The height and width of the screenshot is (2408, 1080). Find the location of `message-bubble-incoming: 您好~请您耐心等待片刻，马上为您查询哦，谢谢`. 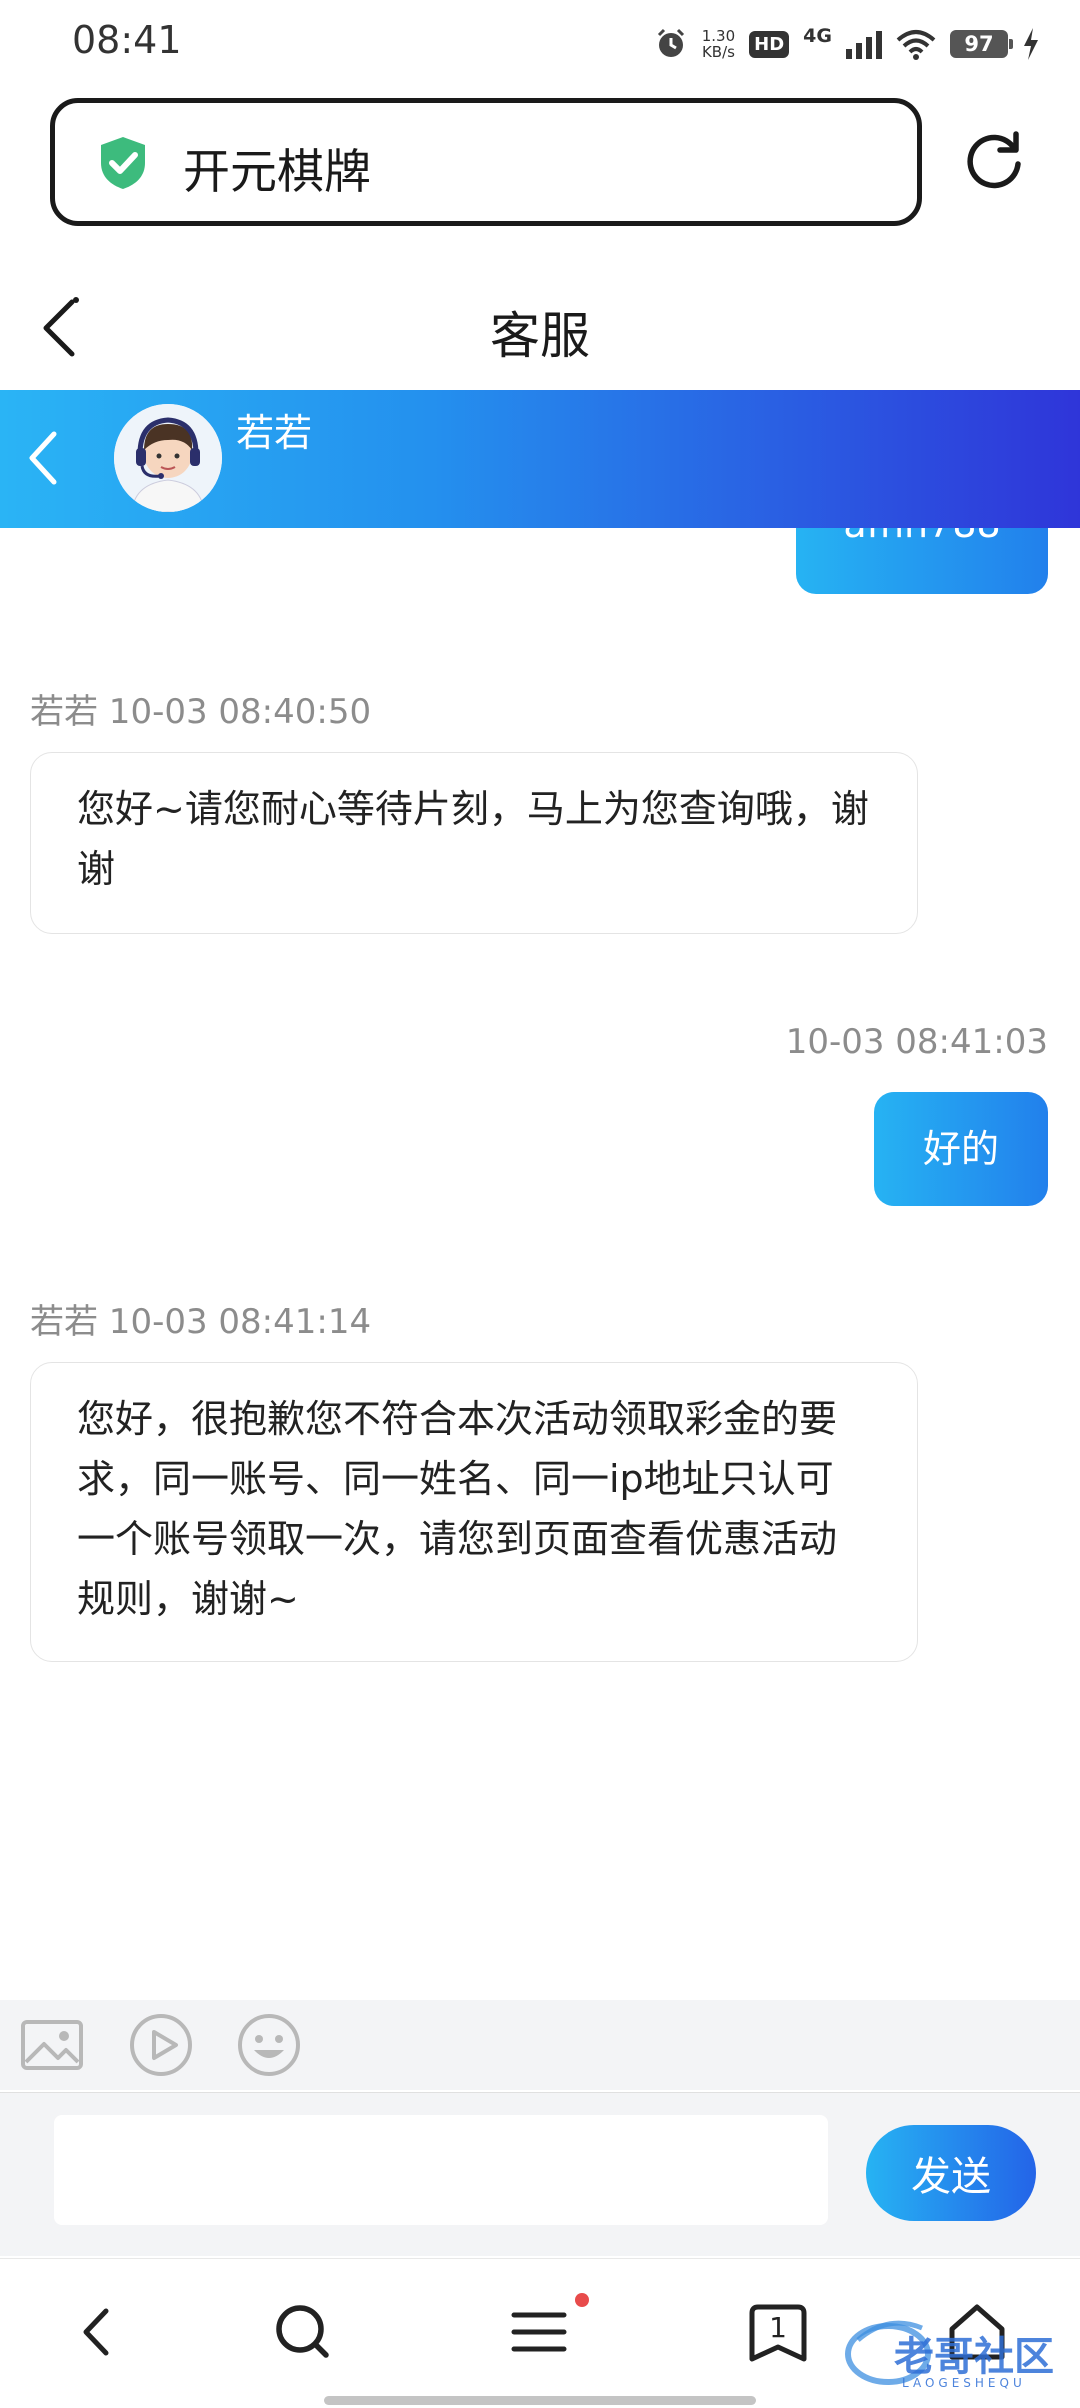

message-bubble-incoming: 您好~请您耐心等待片刻，马上为您查询哦，谢谢 is located at coordinates (474, 843).